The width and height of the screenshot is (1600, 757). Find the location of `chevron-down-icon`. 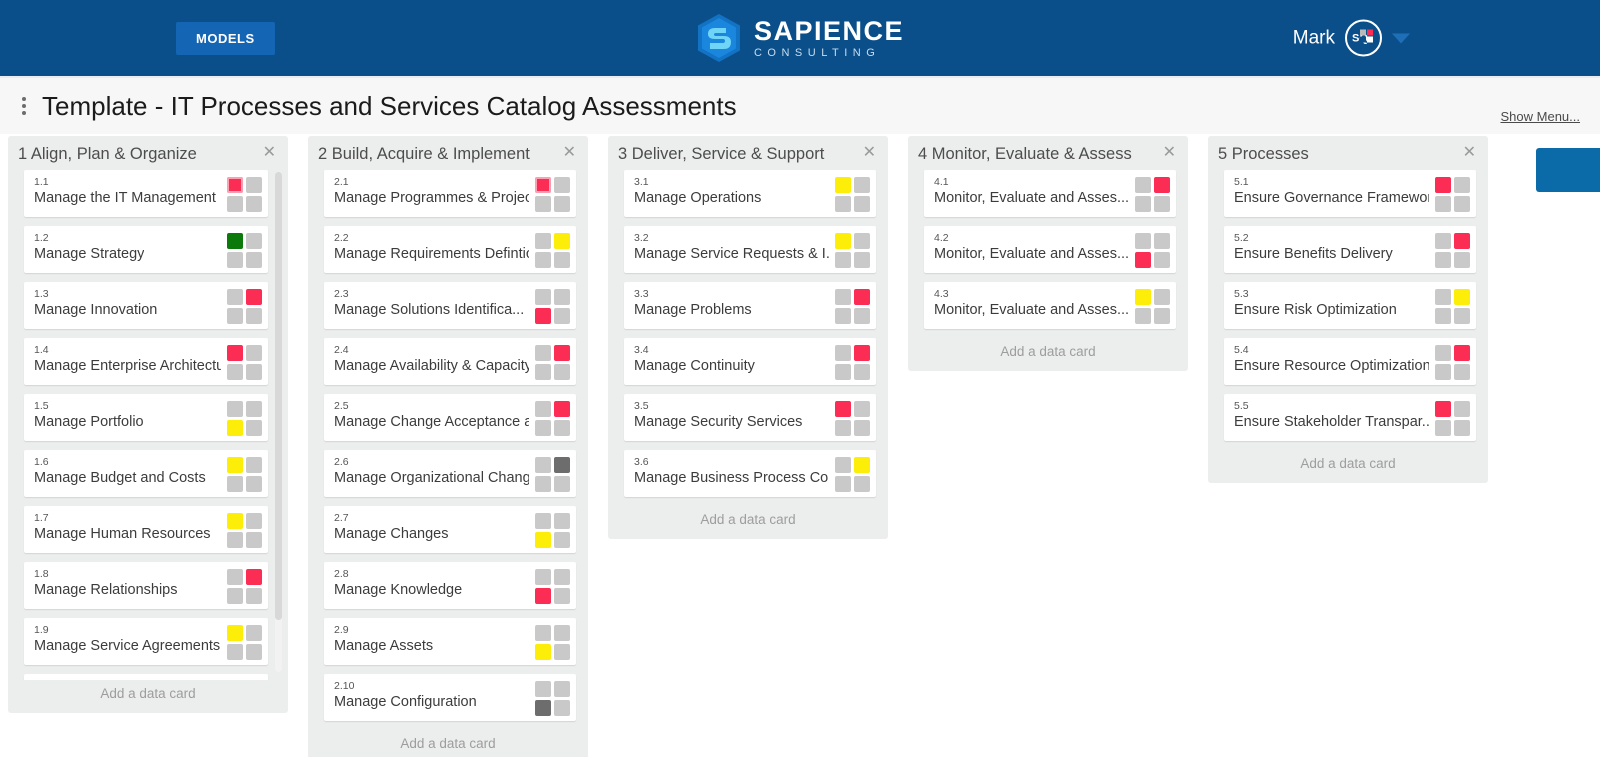

chevron-down-icon is located at coordinates (1401, 38).